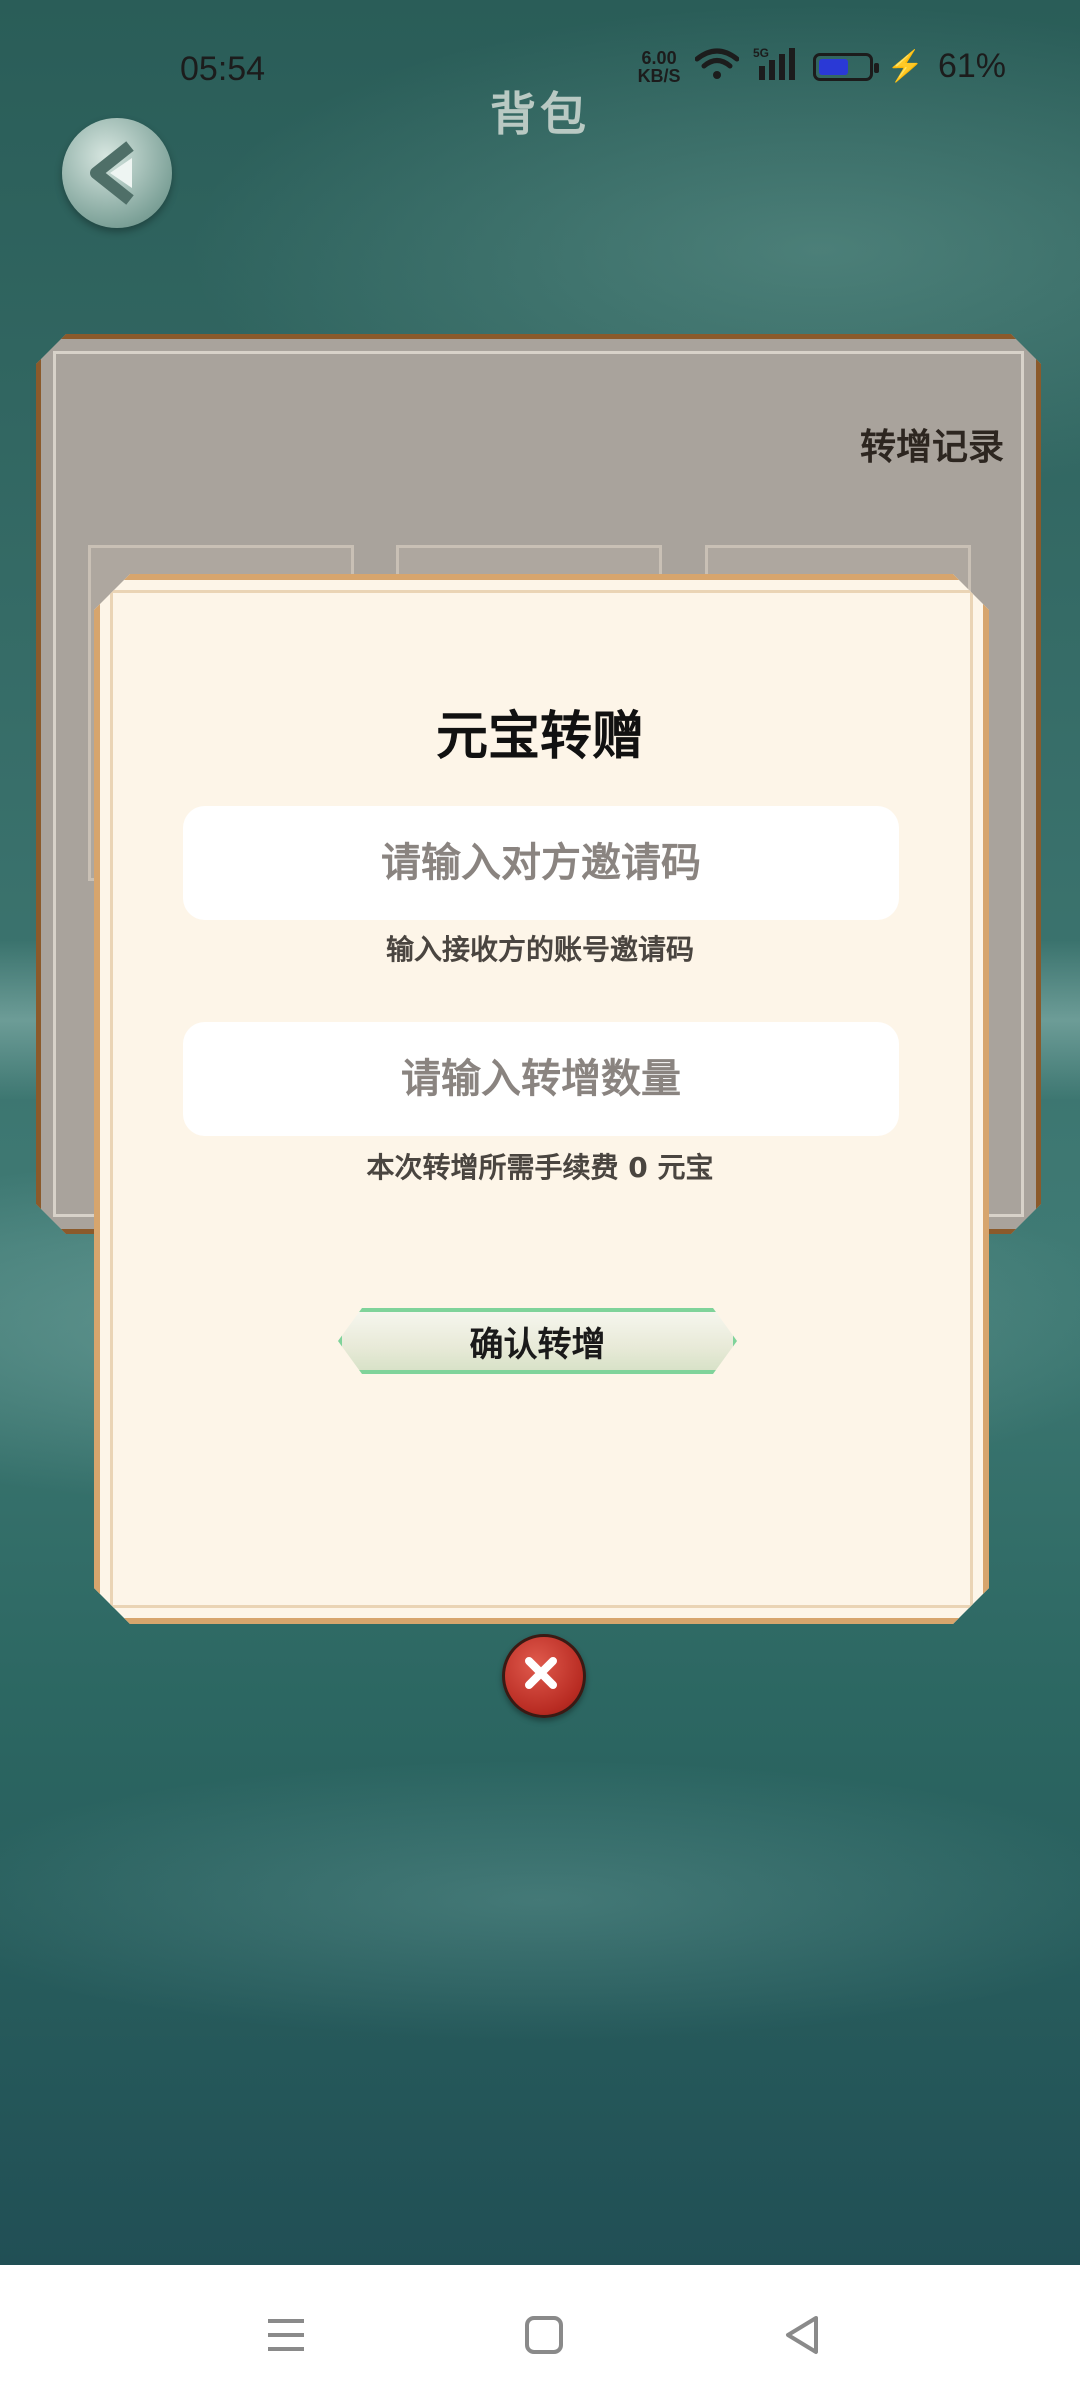 The width and height of the screenshot is (1080, 2400). I want to click on amount-input, so click(541, 1079).